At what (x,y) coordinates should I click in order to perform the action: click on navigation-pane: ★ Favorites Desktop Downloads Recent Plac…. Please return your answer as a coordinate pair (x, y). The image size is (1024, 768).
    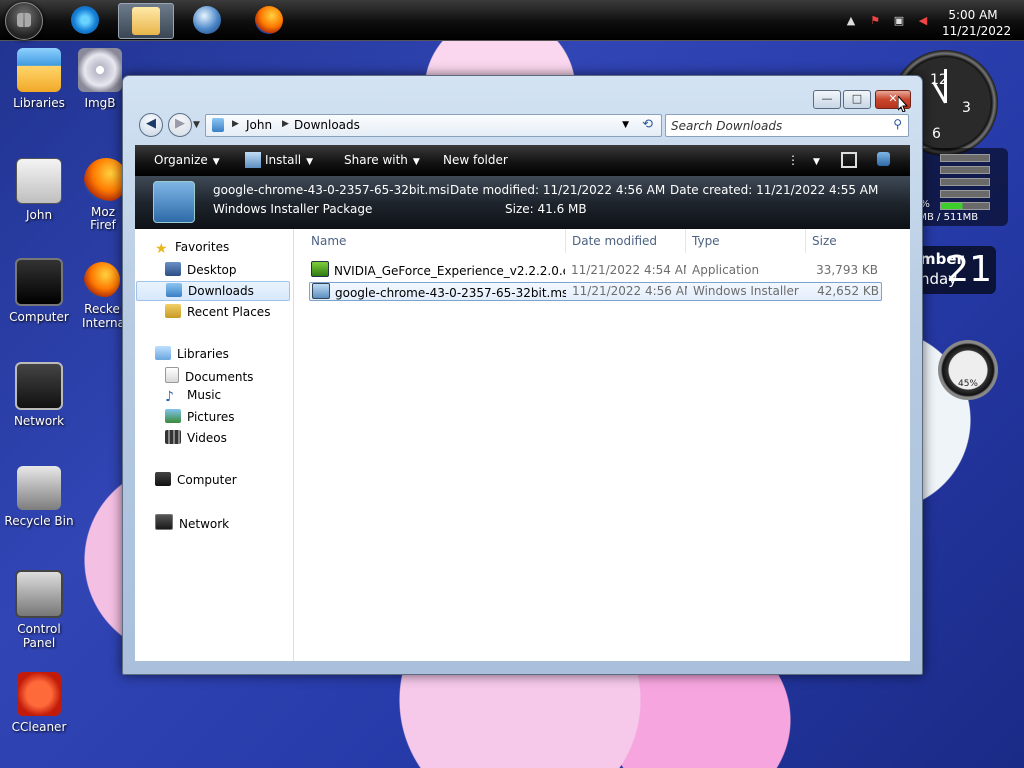
    Looking at the image, I should click on (214, 445).